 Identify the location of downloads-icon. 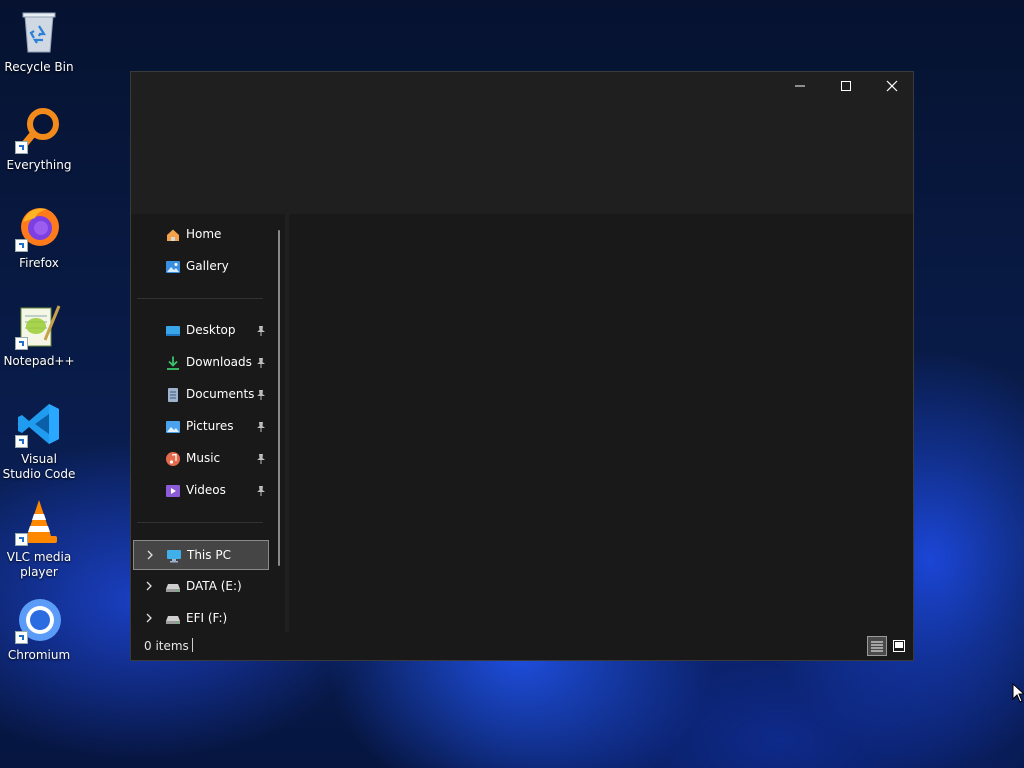
(173, 363).